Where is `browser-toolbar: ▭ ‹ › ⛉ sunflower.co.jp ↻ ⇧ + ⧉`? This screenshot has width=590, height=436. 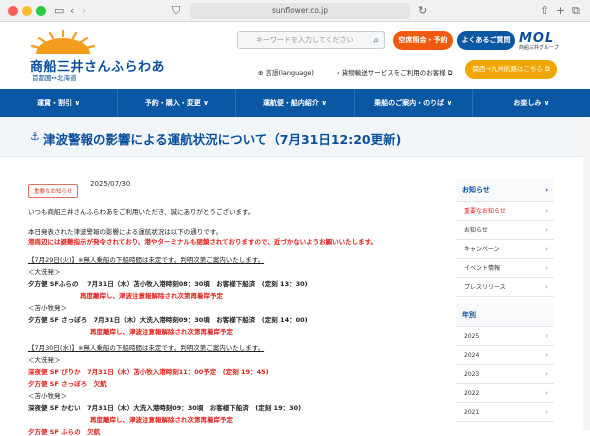 browser-toolbar: ▭ ‹ › ⛉ sunflower.co.jp ↻ ⇧ + ⧉ is located at coordinates (295, 11).